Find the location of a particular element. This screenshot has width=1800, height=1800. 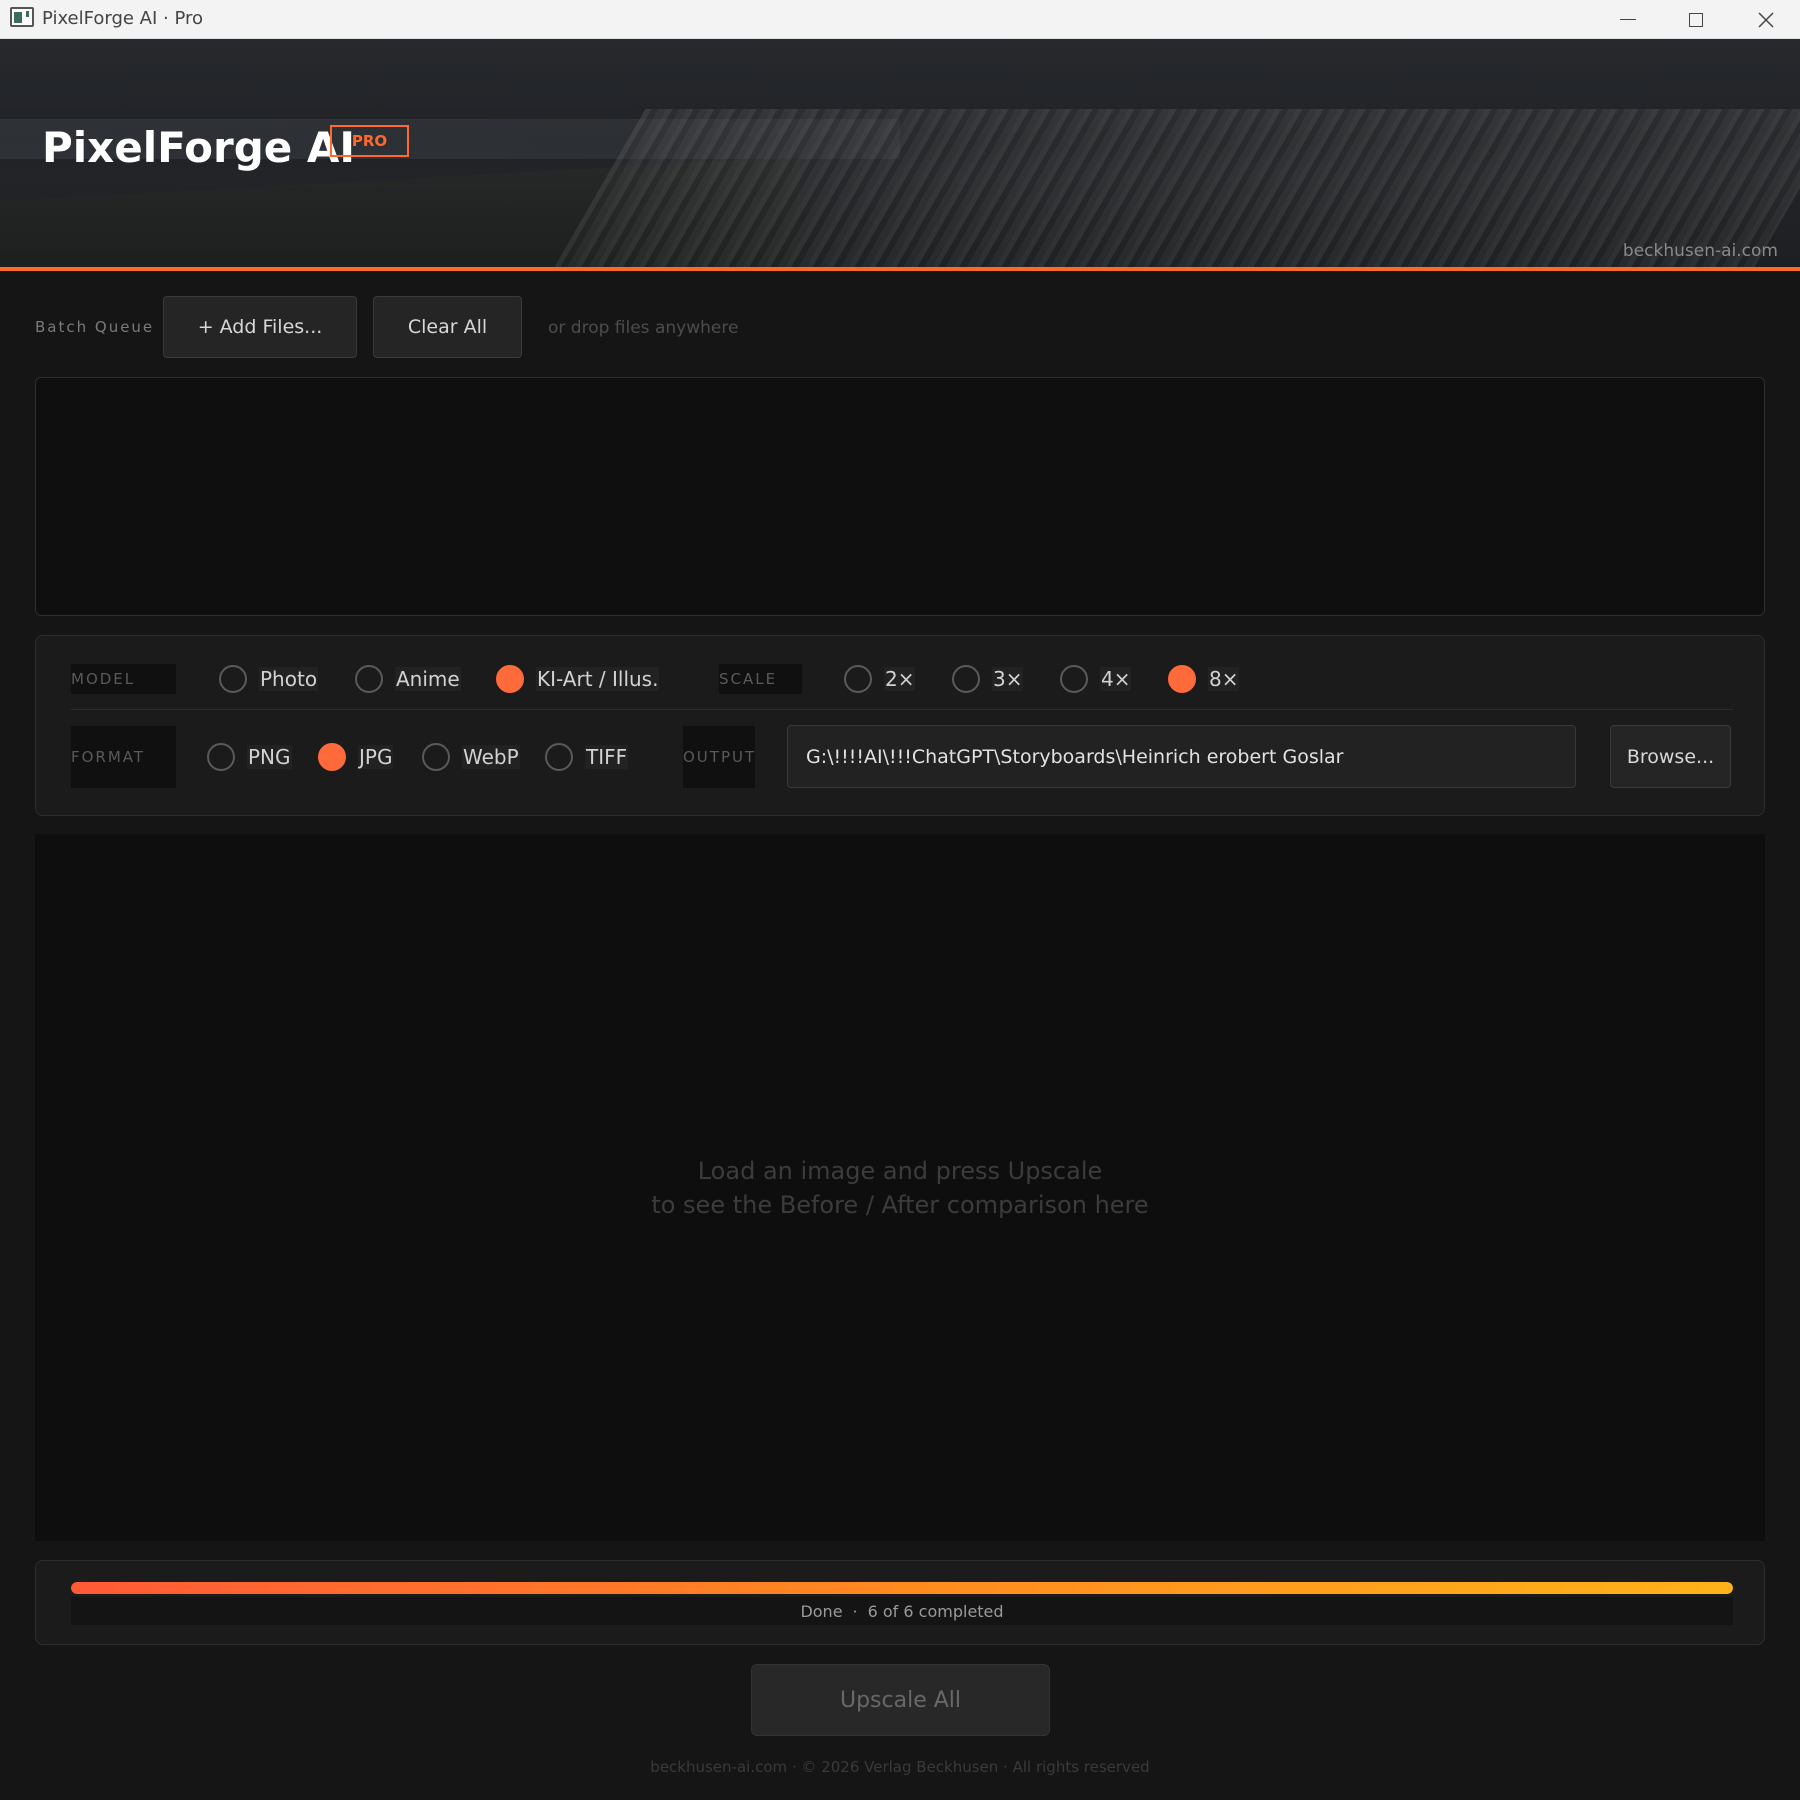

model-radio-anime: Anime is located at coordinates (408, 679).